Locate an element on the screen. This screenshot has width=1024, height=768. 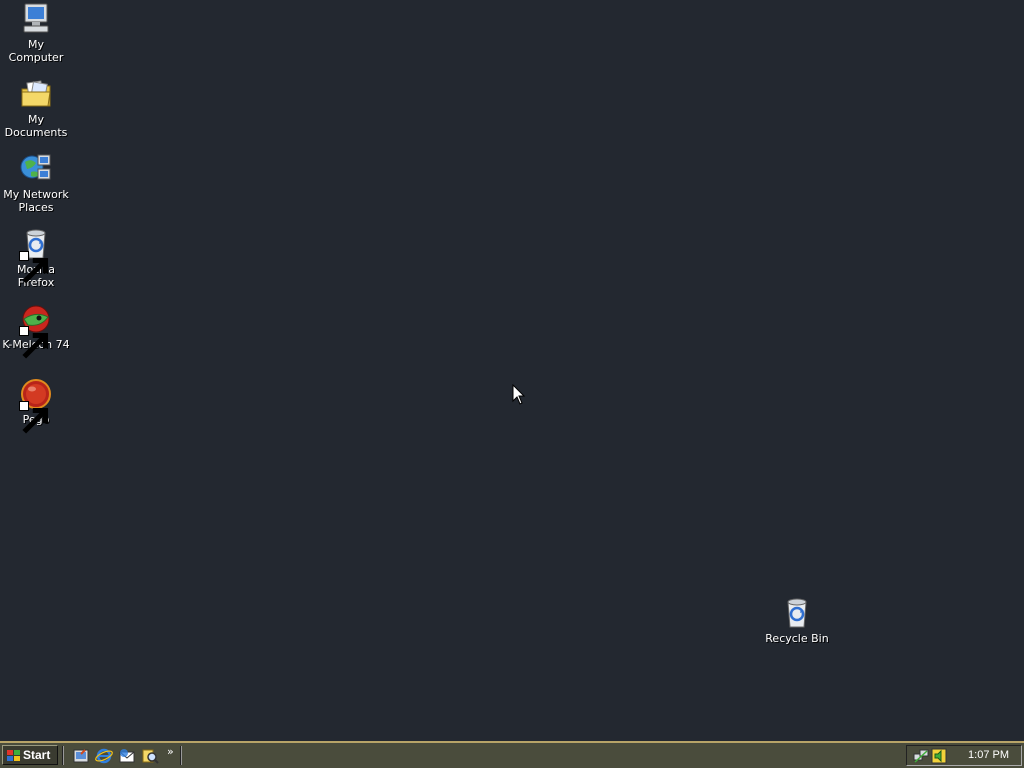
desktop-icon-my-computer: My Computer is located at coordinates (36, 33).